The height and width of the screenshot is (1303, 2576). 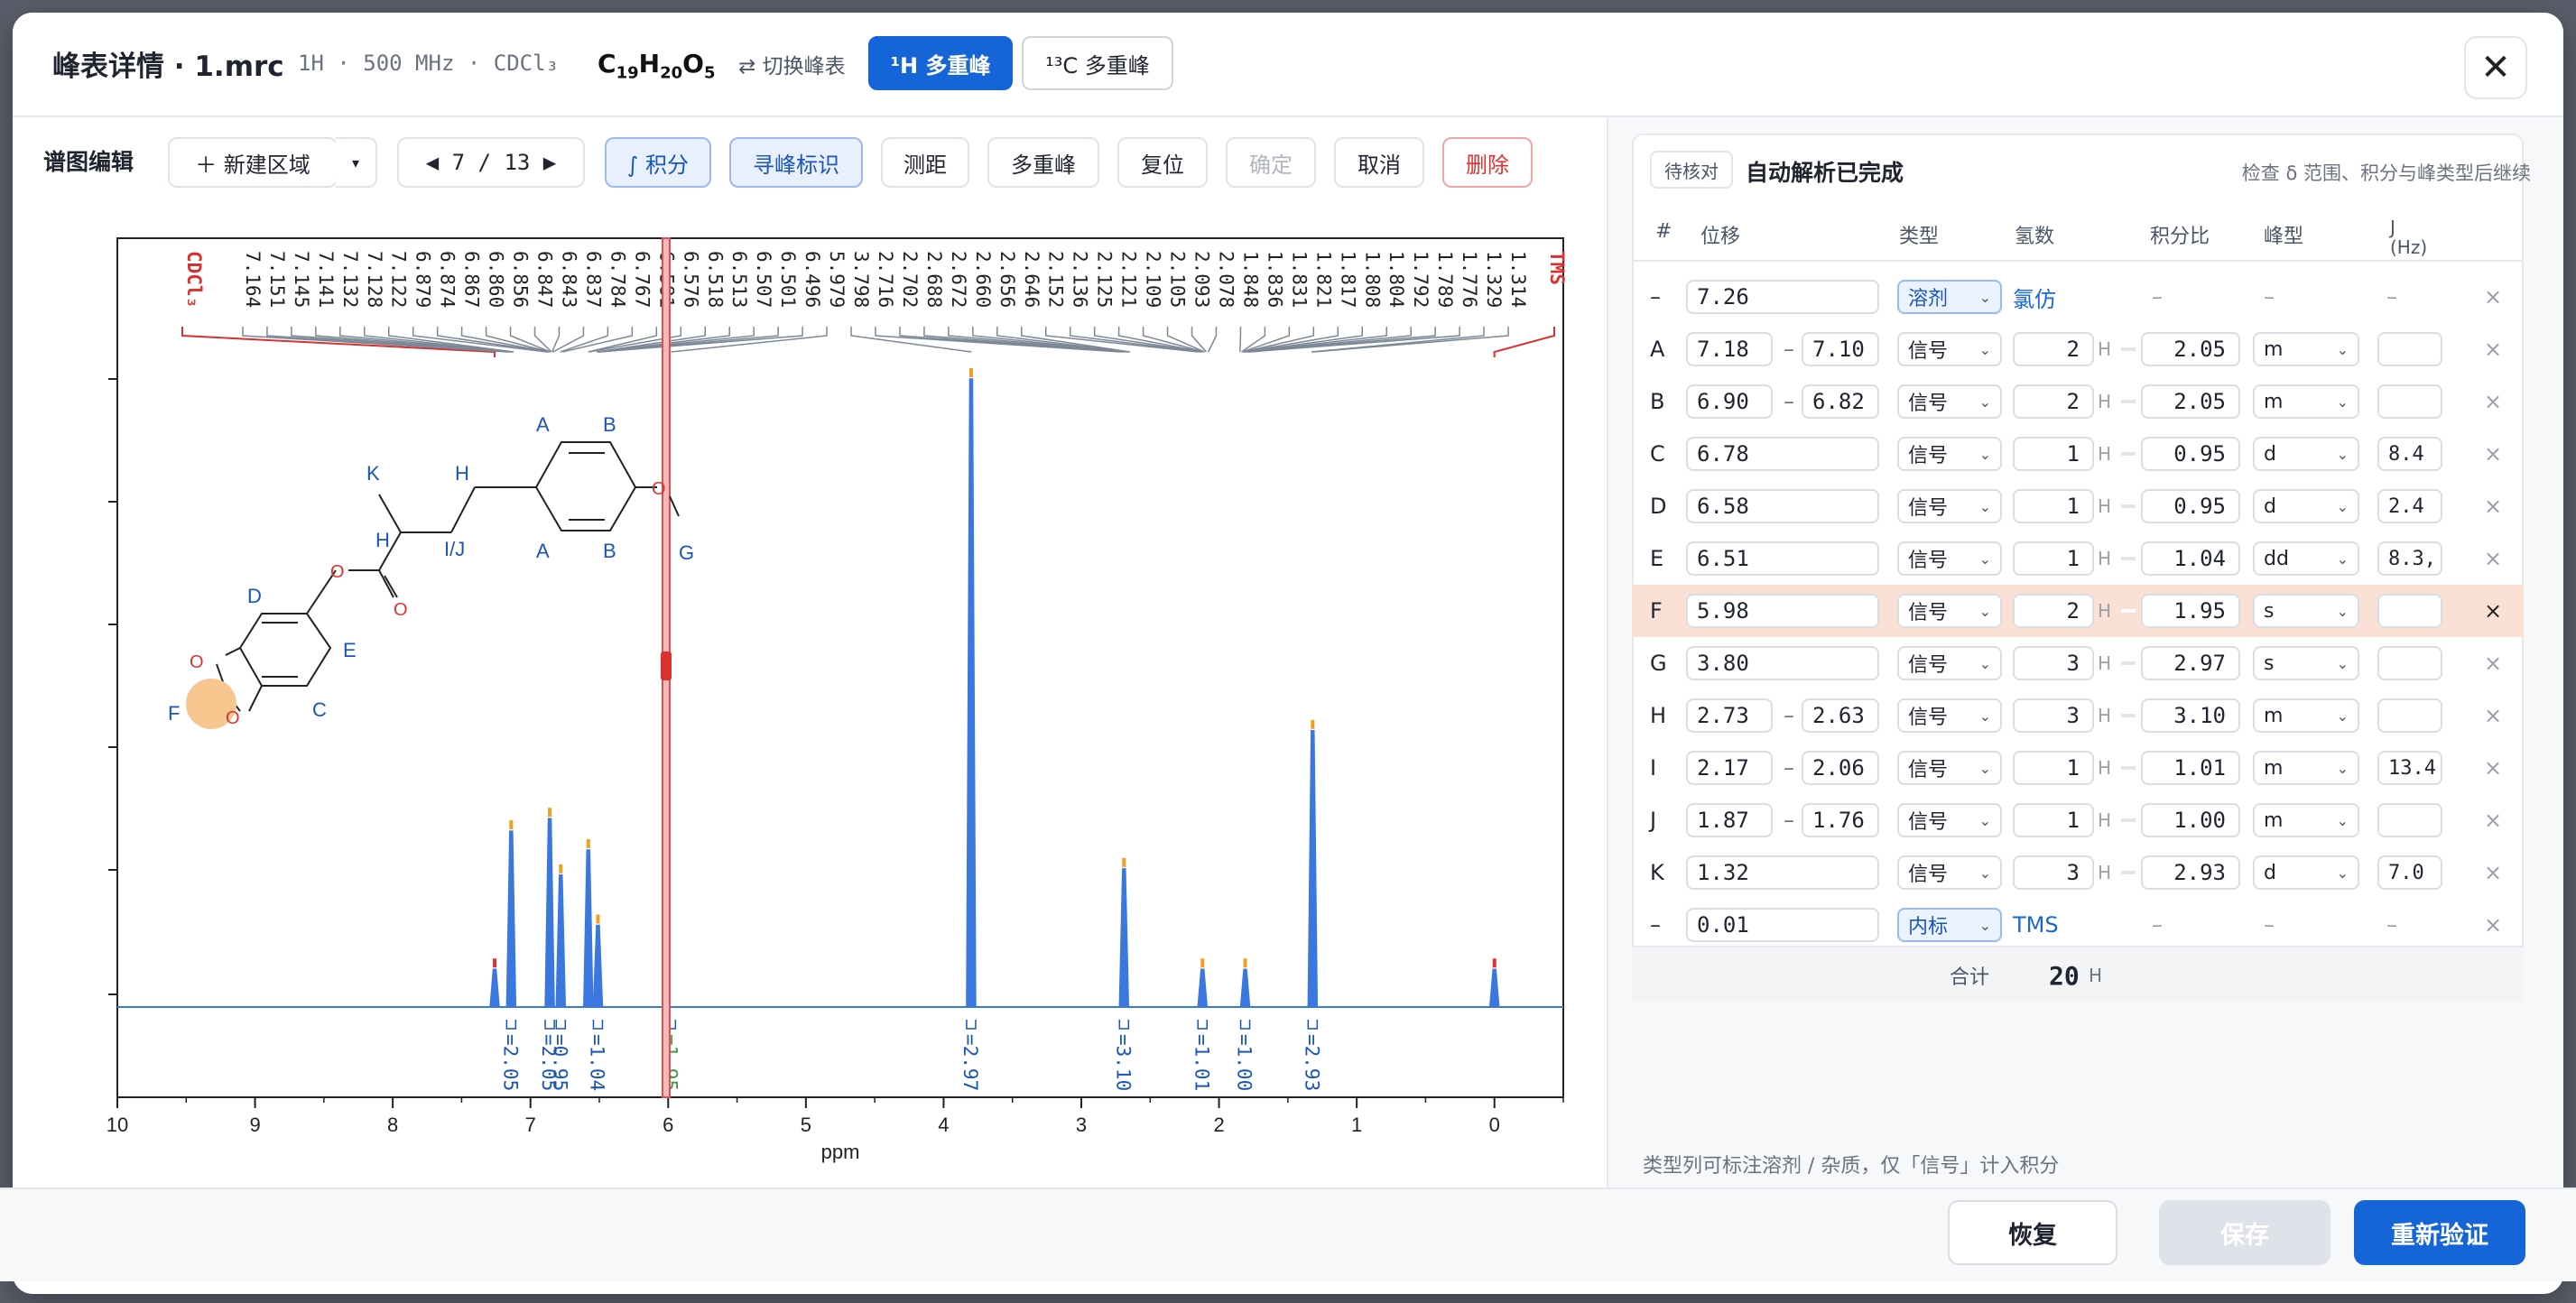 What do you see at coordinates (2409, 454) in the screenshot?
I see `j-input: 8.4` at bounding box center [2409, 454].